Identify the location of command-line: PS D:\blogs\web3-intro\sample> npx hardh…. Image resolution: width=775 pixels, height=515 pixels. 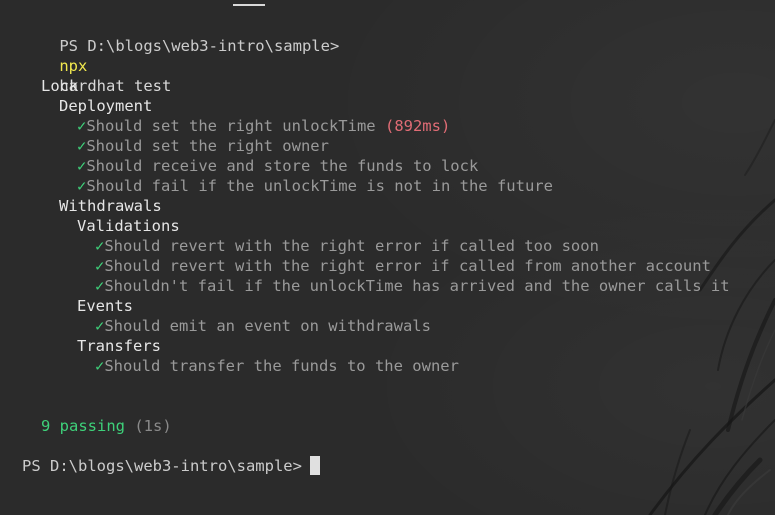
(180, 55).